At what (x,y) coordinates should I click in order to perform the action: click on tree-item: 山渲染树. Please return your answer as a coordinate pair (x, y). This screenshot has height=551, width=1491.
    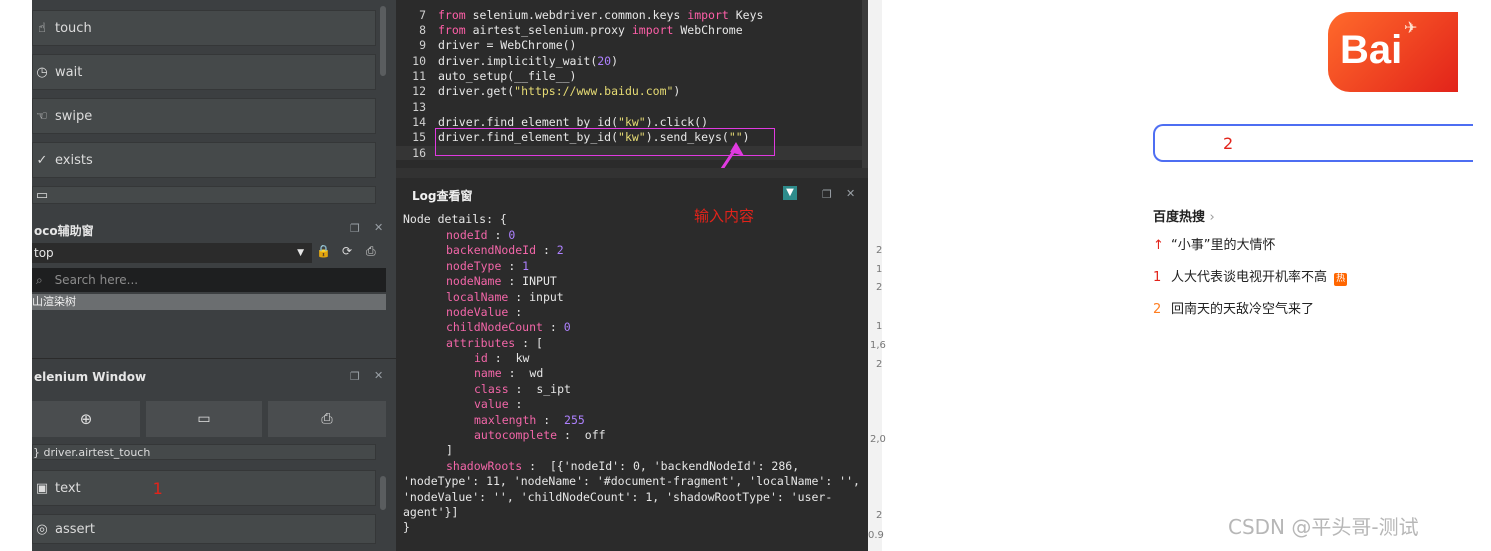
    Looking at the image, I should click on (209, 302).